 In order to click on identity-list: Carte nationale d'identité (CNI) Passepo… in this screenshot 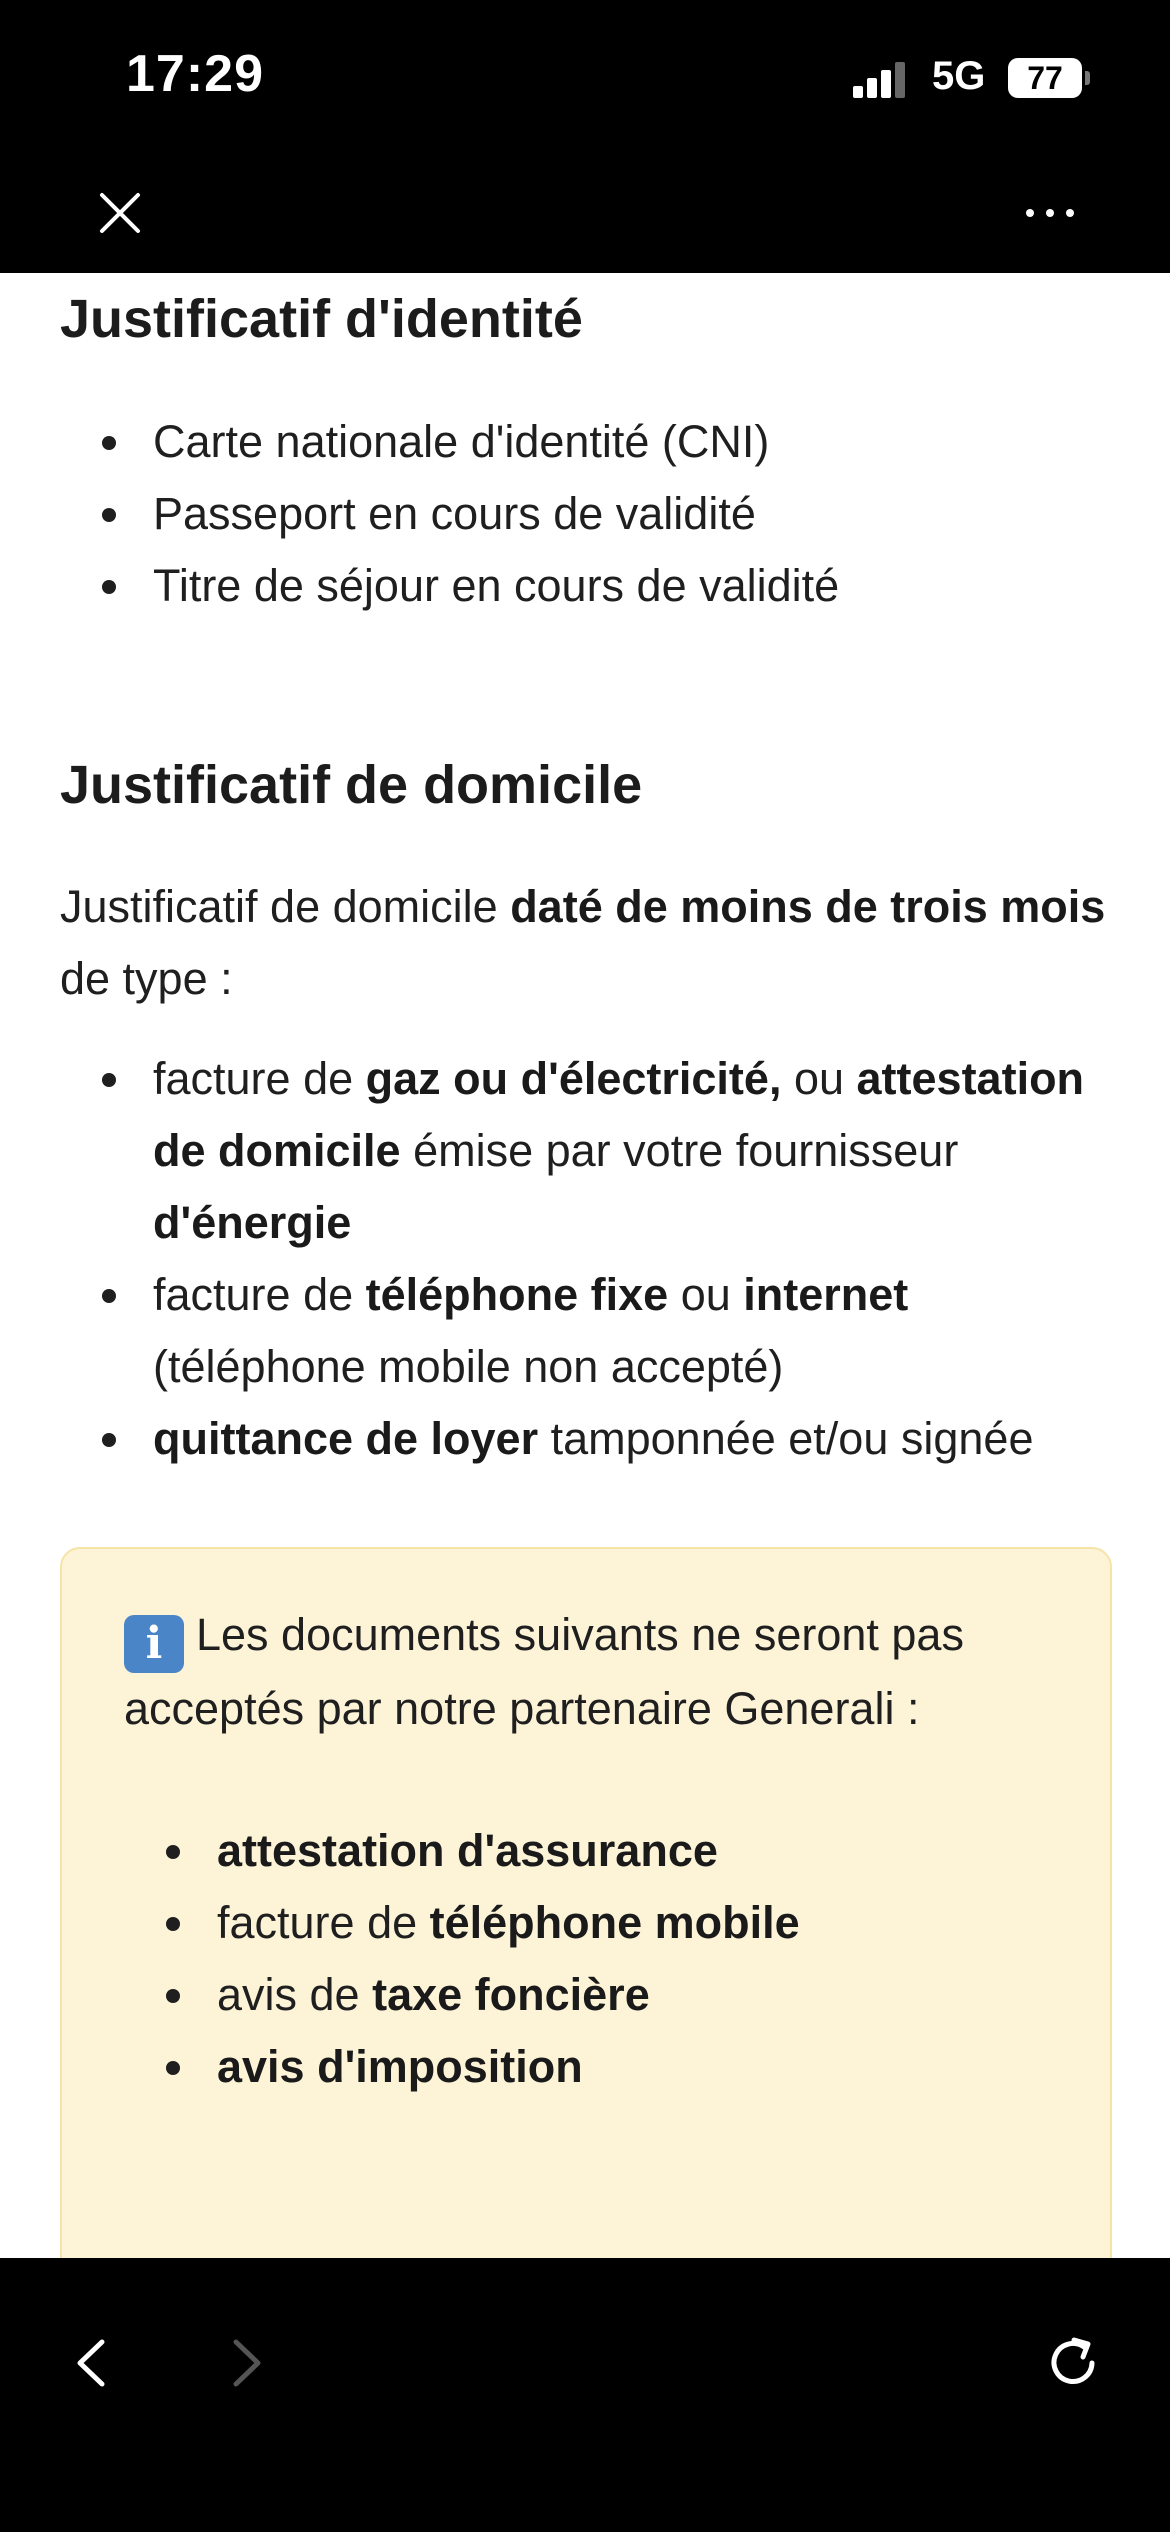, I will do `click(590, 514)`.